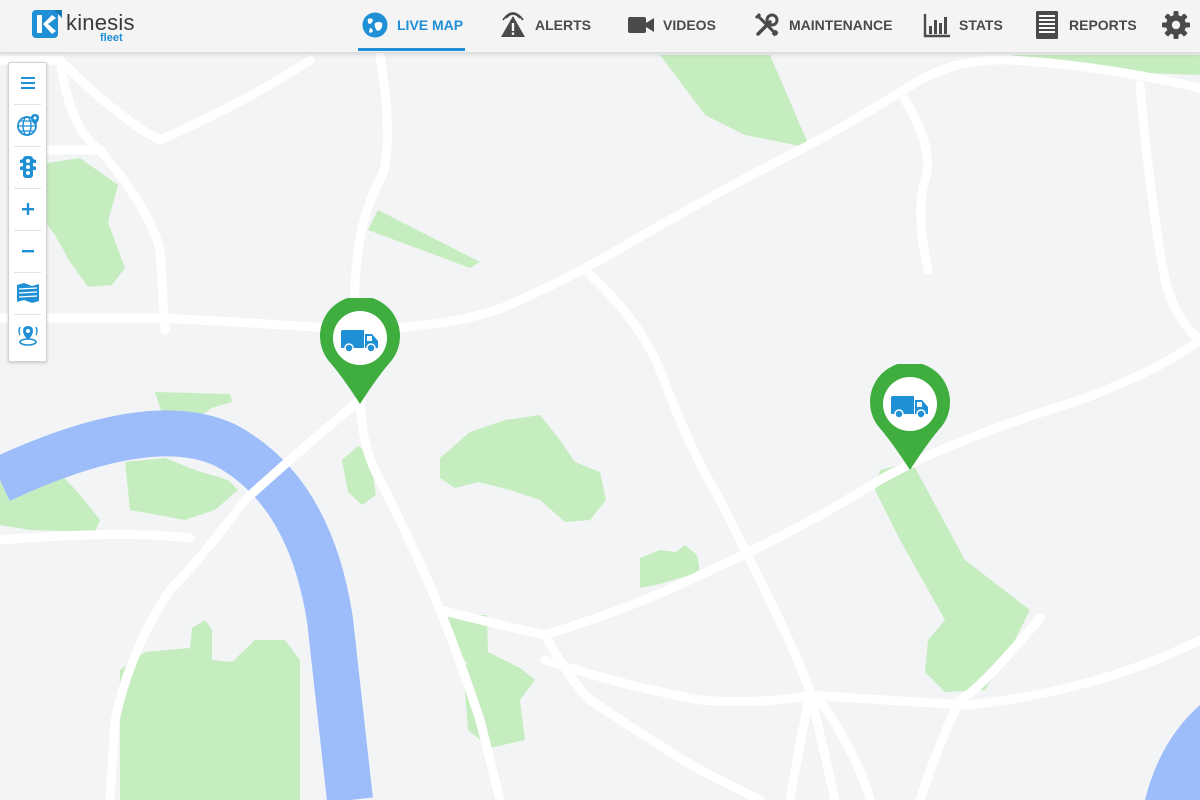  I want to click on logo-wordmark: kinesis fleet, so click(106, 26).